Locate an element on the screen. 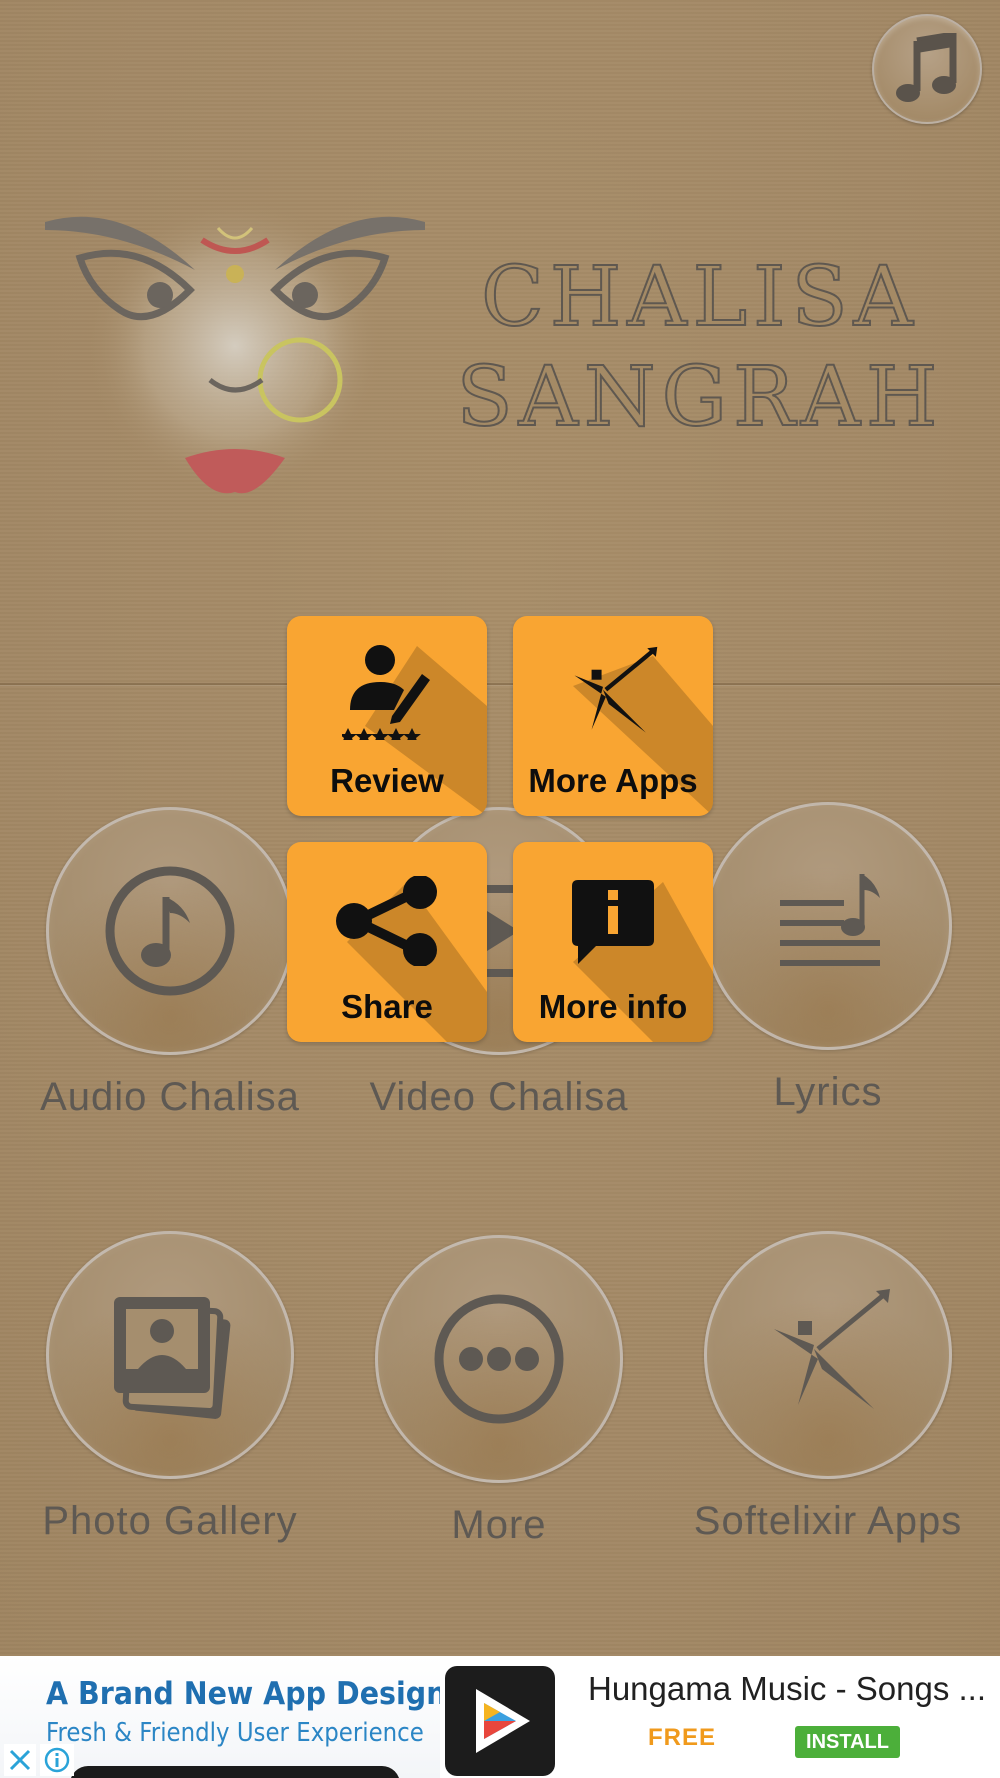  app-title: CHALISA SANGRAH is located at coordinates (700, 348).